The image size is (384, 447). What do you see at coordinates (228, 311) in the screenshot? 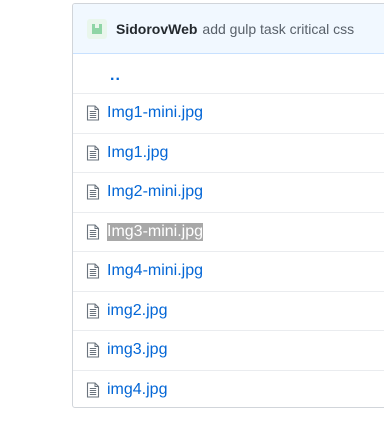
I see `file-row: img2.jpg` at bounding box center [228, 311].